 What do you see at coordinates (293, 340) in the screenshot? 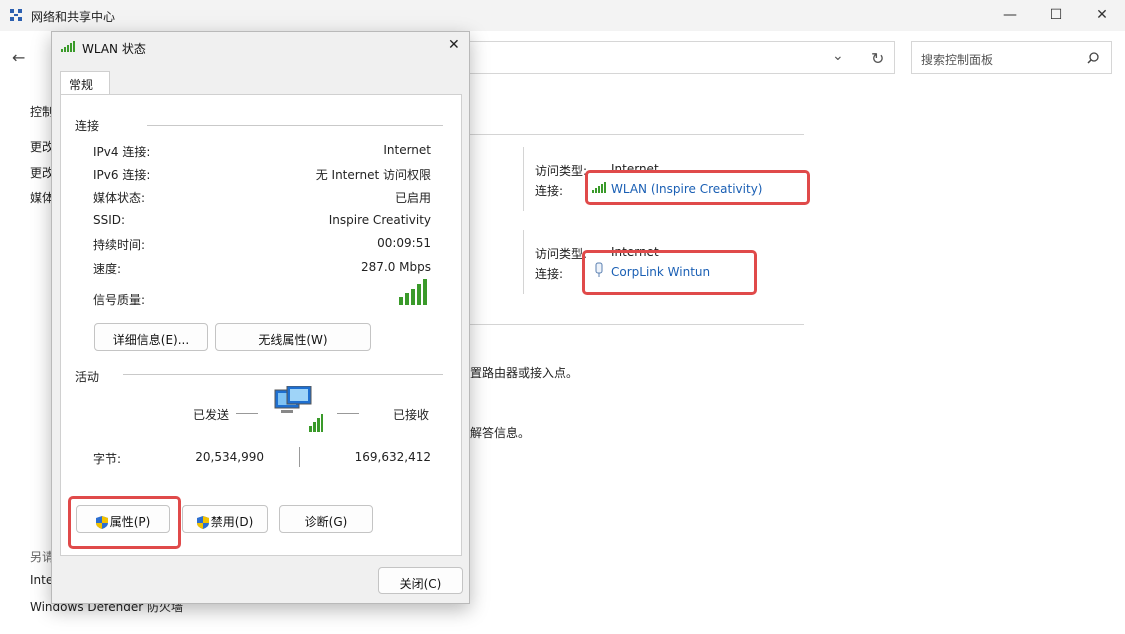
I see `wireless-properties-label: 无线属性(W)` at bounding box center [293, 340].